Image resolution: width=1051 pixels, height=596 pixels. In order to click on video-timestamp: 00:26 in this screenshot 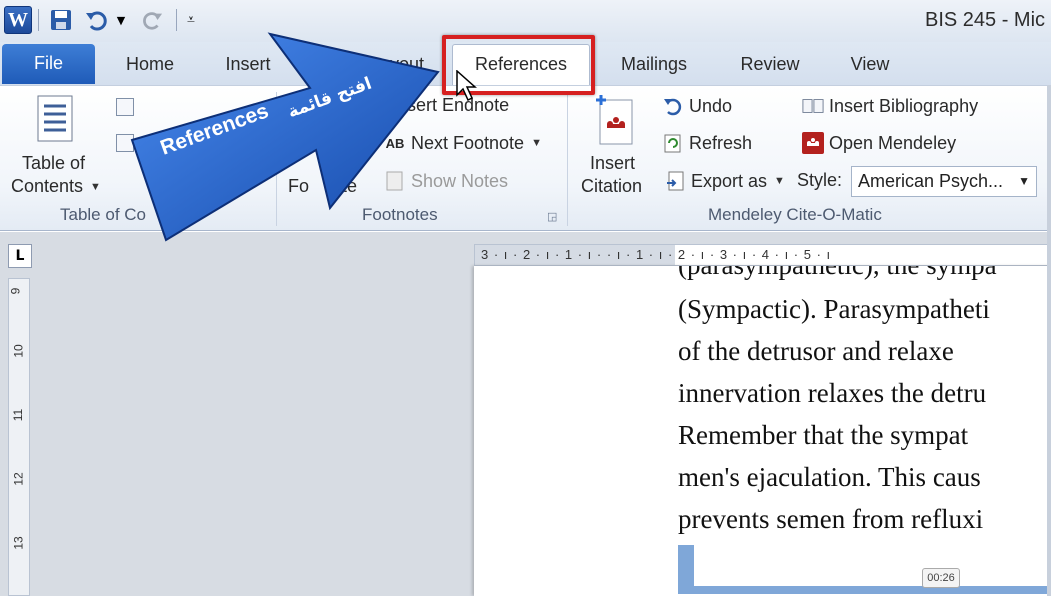, I will do `click(941, 578)`.